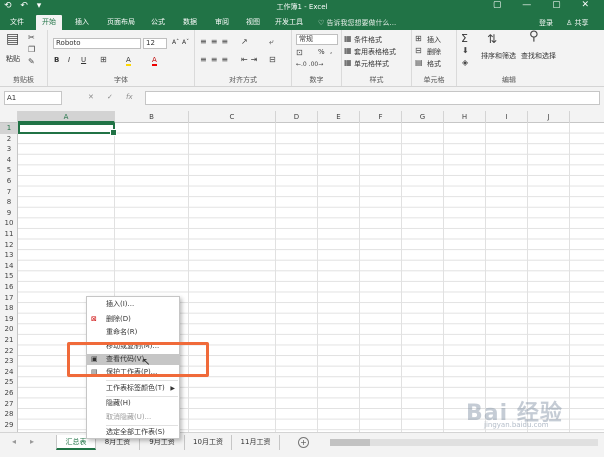 The image size is (604, 457). Describe the element at coordinates (9, 213) in the screenshot. I see `row-header-9: 9` at that location.